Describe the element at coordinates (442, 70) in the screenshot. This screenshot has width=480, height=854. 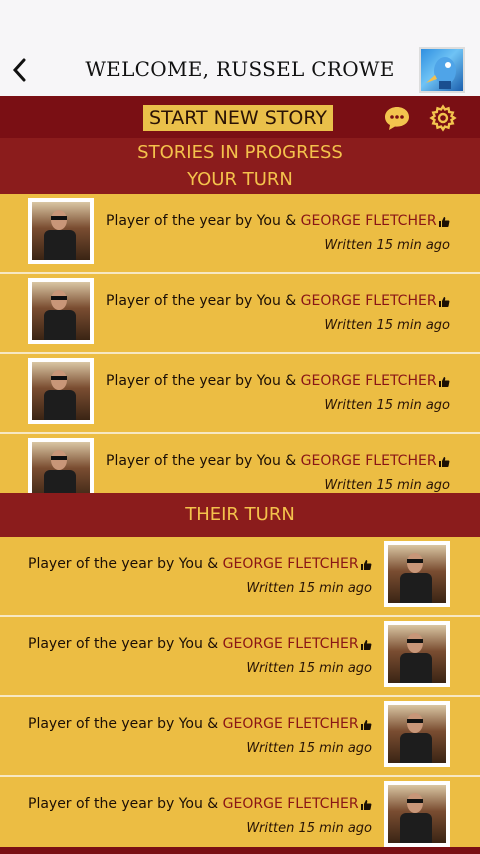
I see `profile-avatar` at that location.